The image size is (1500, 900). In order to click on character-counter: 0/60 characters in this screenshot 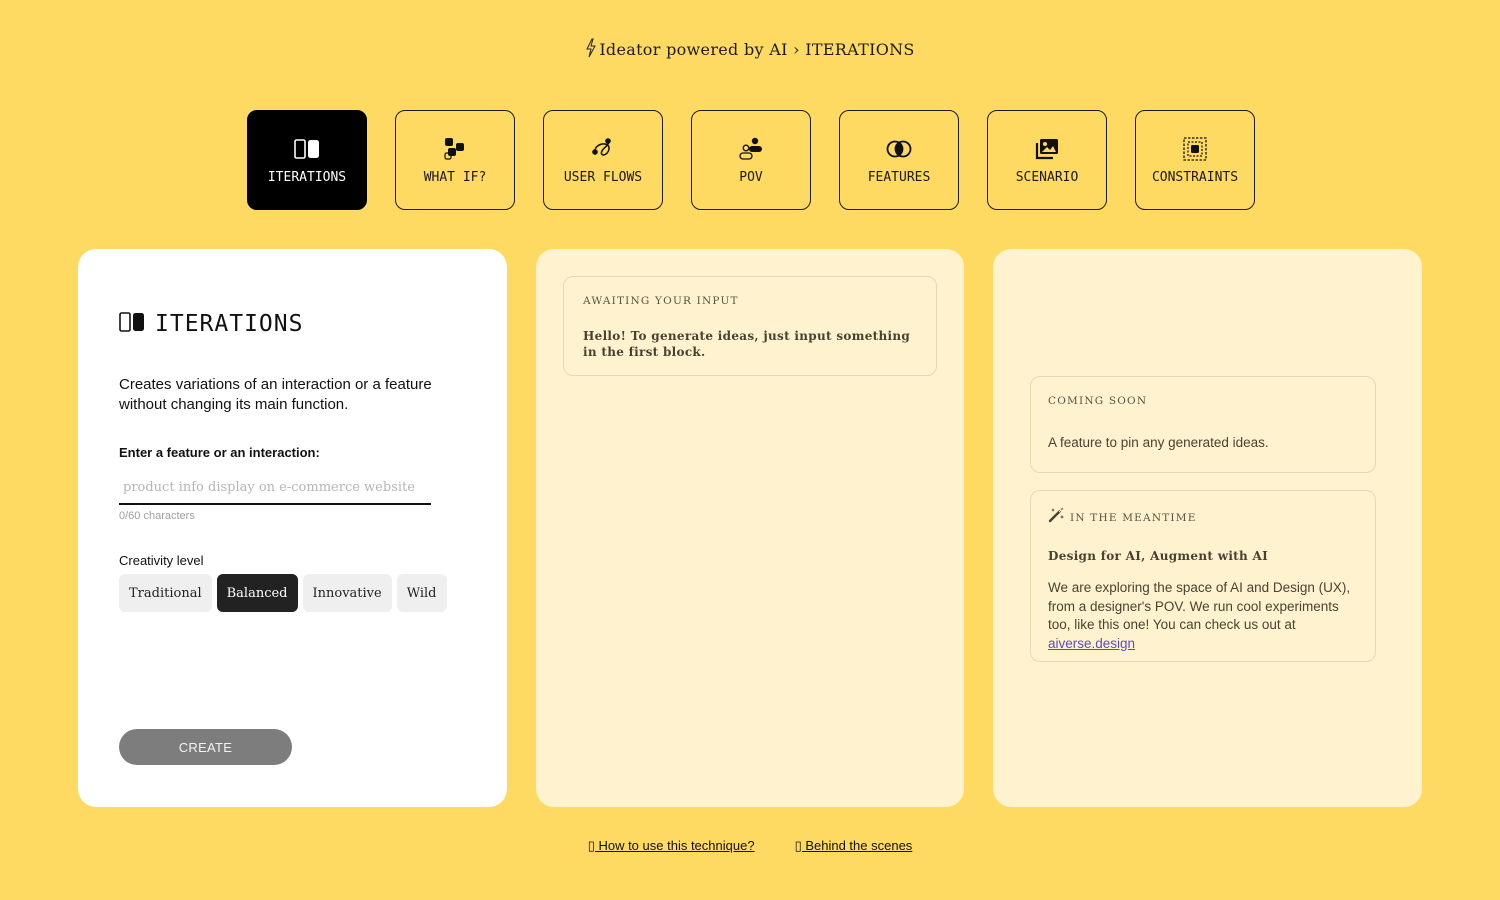, I will do `click(157, 516)`.